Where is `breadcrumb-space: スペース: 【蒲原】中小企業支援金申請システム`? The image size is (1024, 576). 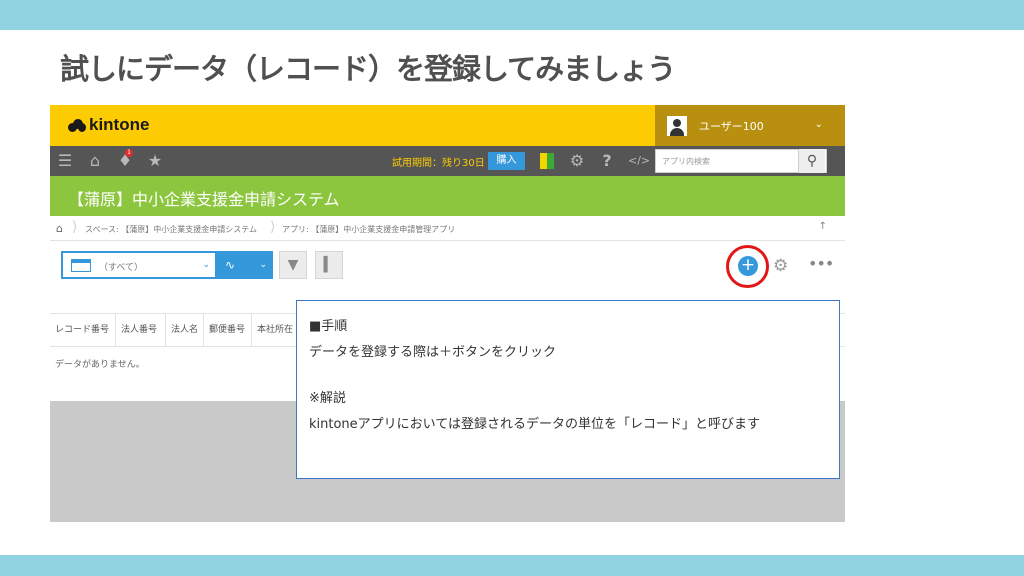 breadcrumb-space: スペース: 【蒲原】中小企業支援金申請システム is located at coordinates (171, 229).